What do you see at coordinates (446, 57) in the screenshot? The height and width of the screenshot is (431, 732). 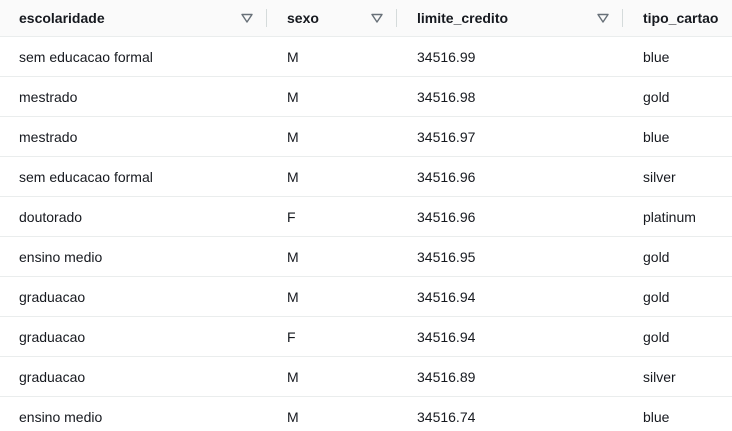 I see `cell-limite-credito: 34516.99` at bounding box center [446, 57].